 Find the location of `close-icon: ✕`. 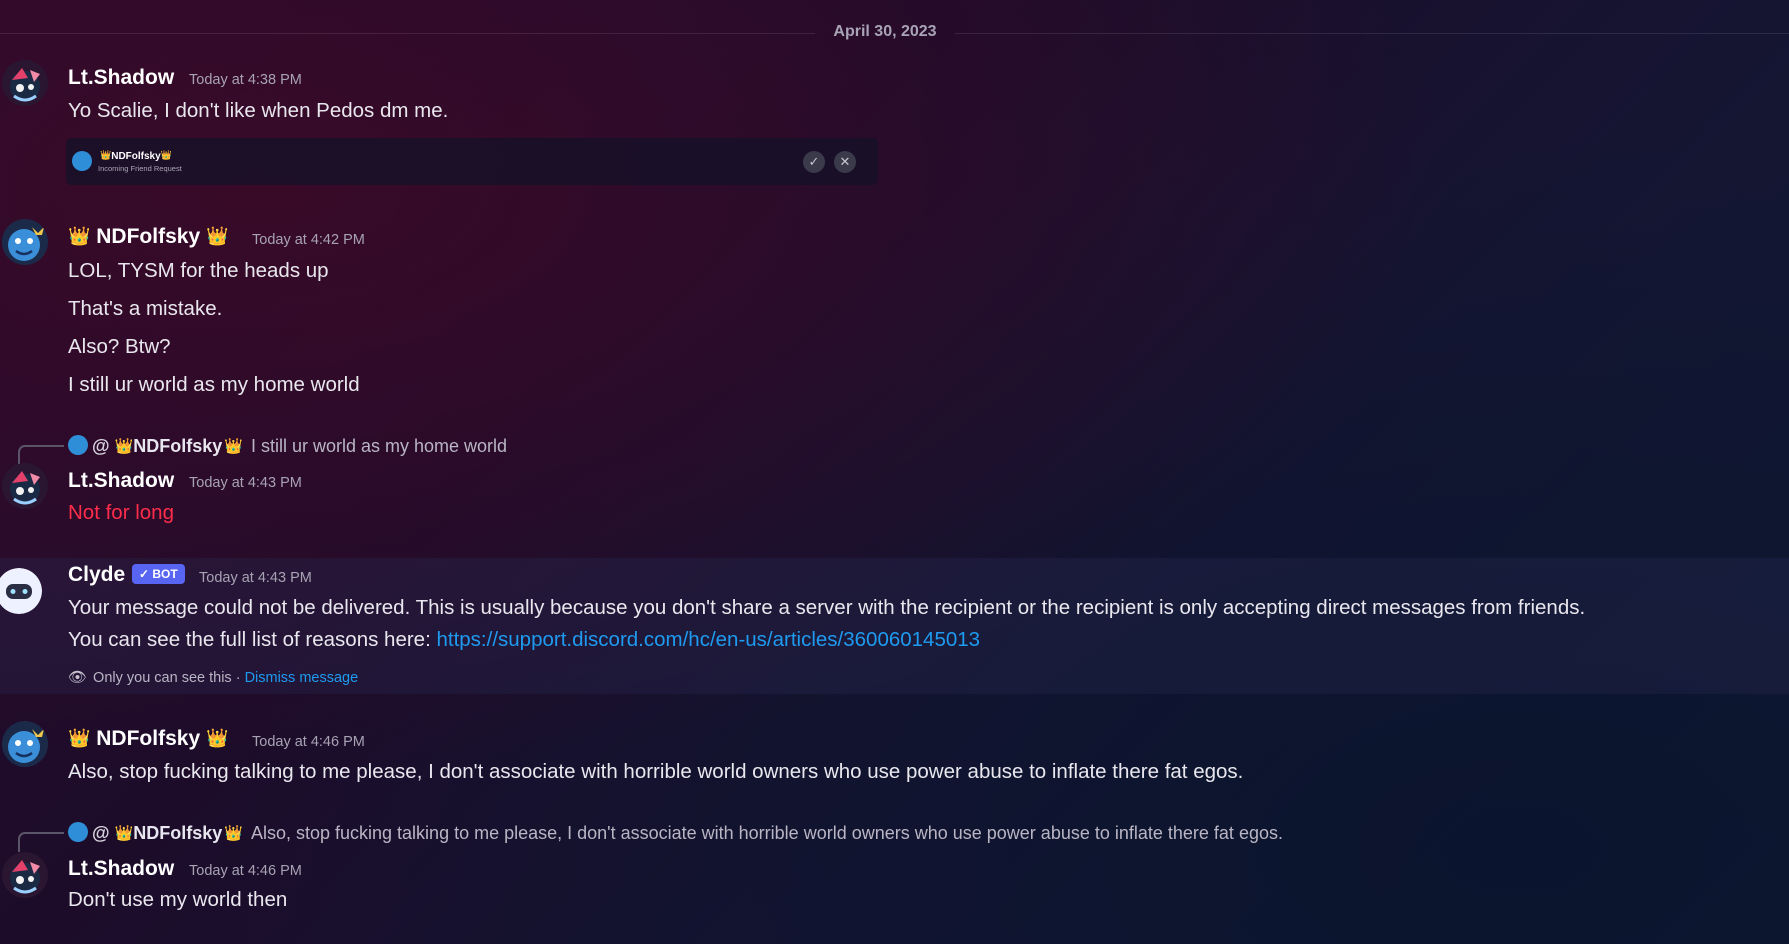

close-icon: ✕ is located at coordinates (845, 161).